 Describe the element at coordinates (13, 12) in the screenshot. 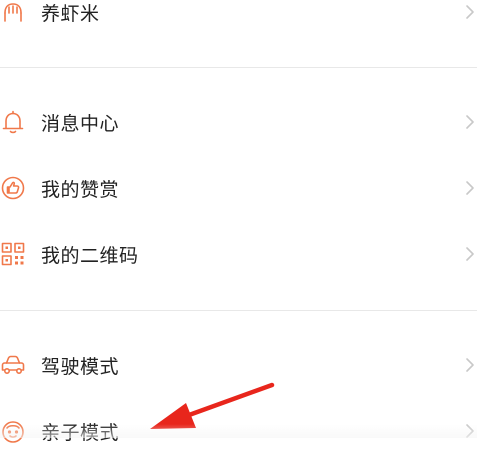

I see `shrimp-icon` at that location.